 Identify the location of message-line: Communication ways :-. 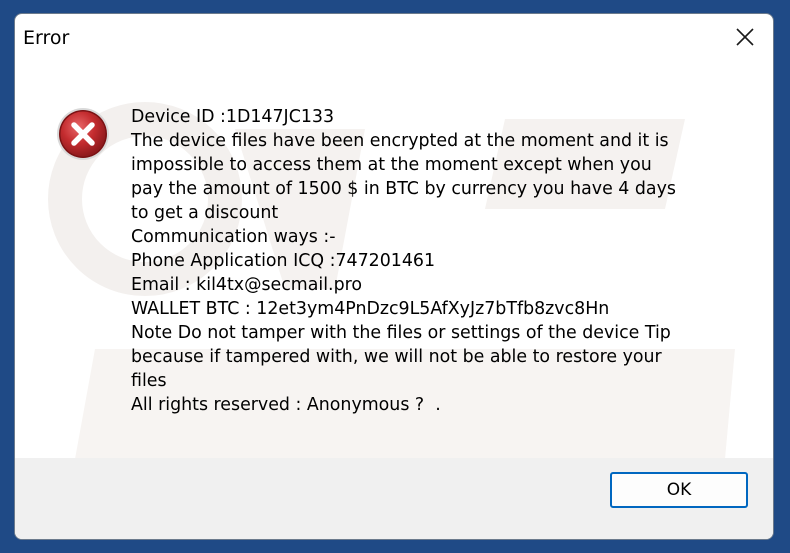
(233, 237).